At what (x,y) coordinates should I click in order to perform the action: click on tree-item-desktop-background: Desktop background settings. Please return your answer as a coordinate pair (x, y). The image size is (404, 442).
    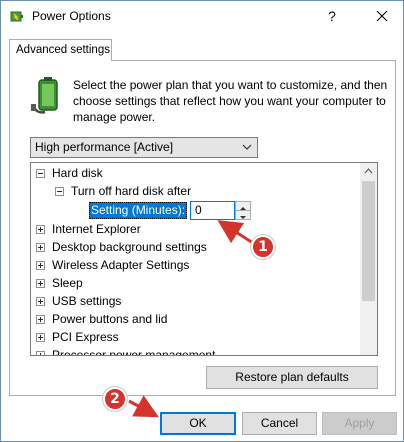
    Looking at the image, I should click on (196, 247).